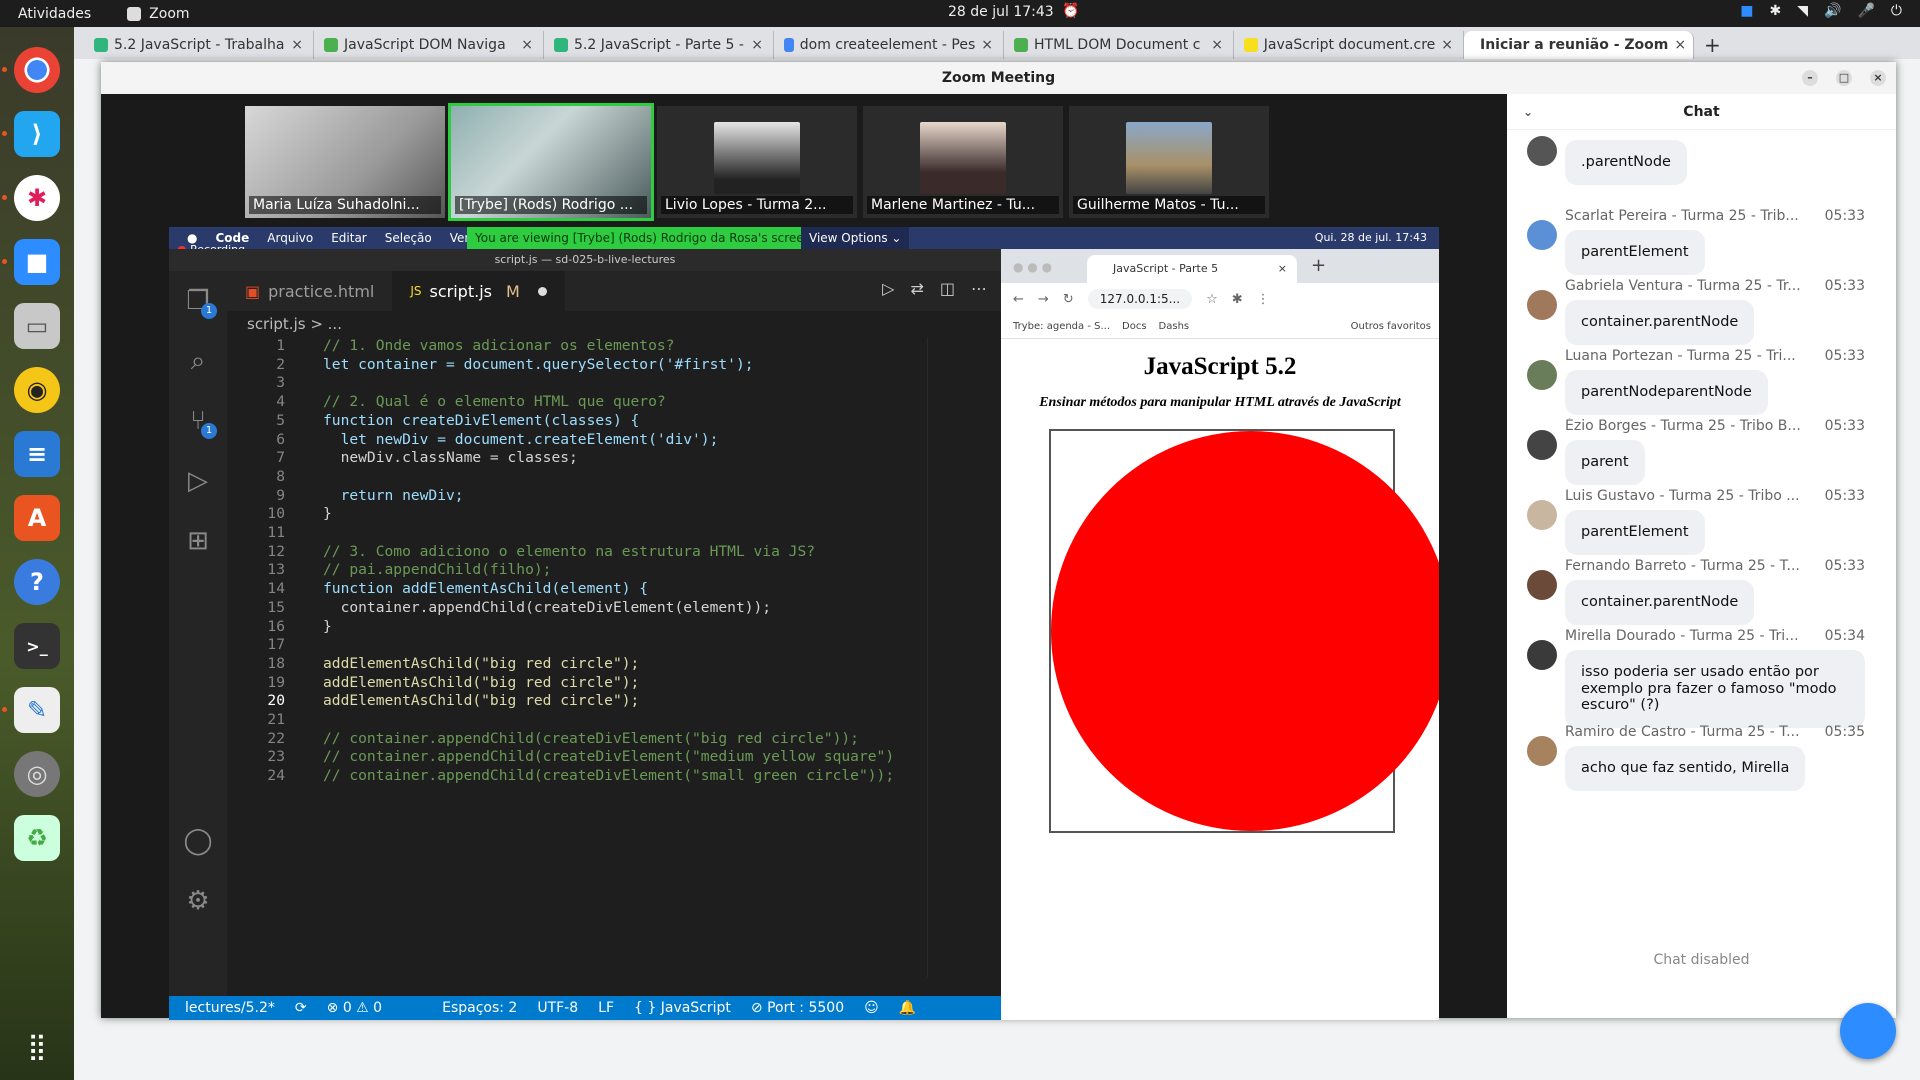  What do you see at coordinates (478, 291) in the screenshot?
I see `tab-script-js: JS script.js M` at bounding box center [478, 291].